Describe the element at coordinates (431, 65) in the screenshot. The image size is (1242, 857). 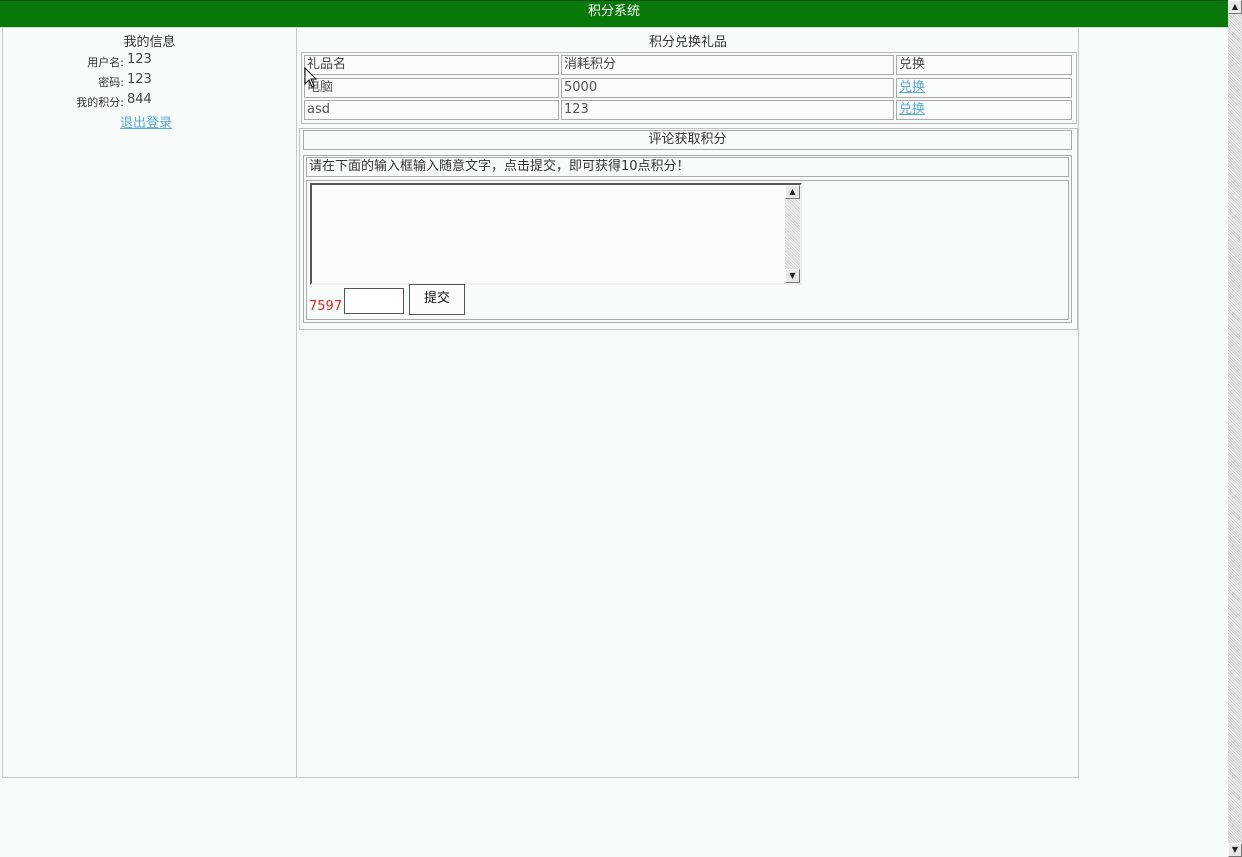
I see `gifts-header-name: 礼品名` at that location.